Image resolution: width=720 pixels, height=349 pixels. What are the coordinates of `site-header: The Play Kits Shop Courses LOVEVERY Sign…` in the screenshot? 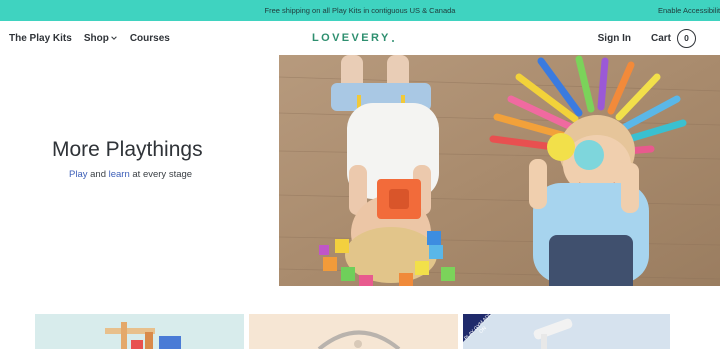 It's located at (360, 38).